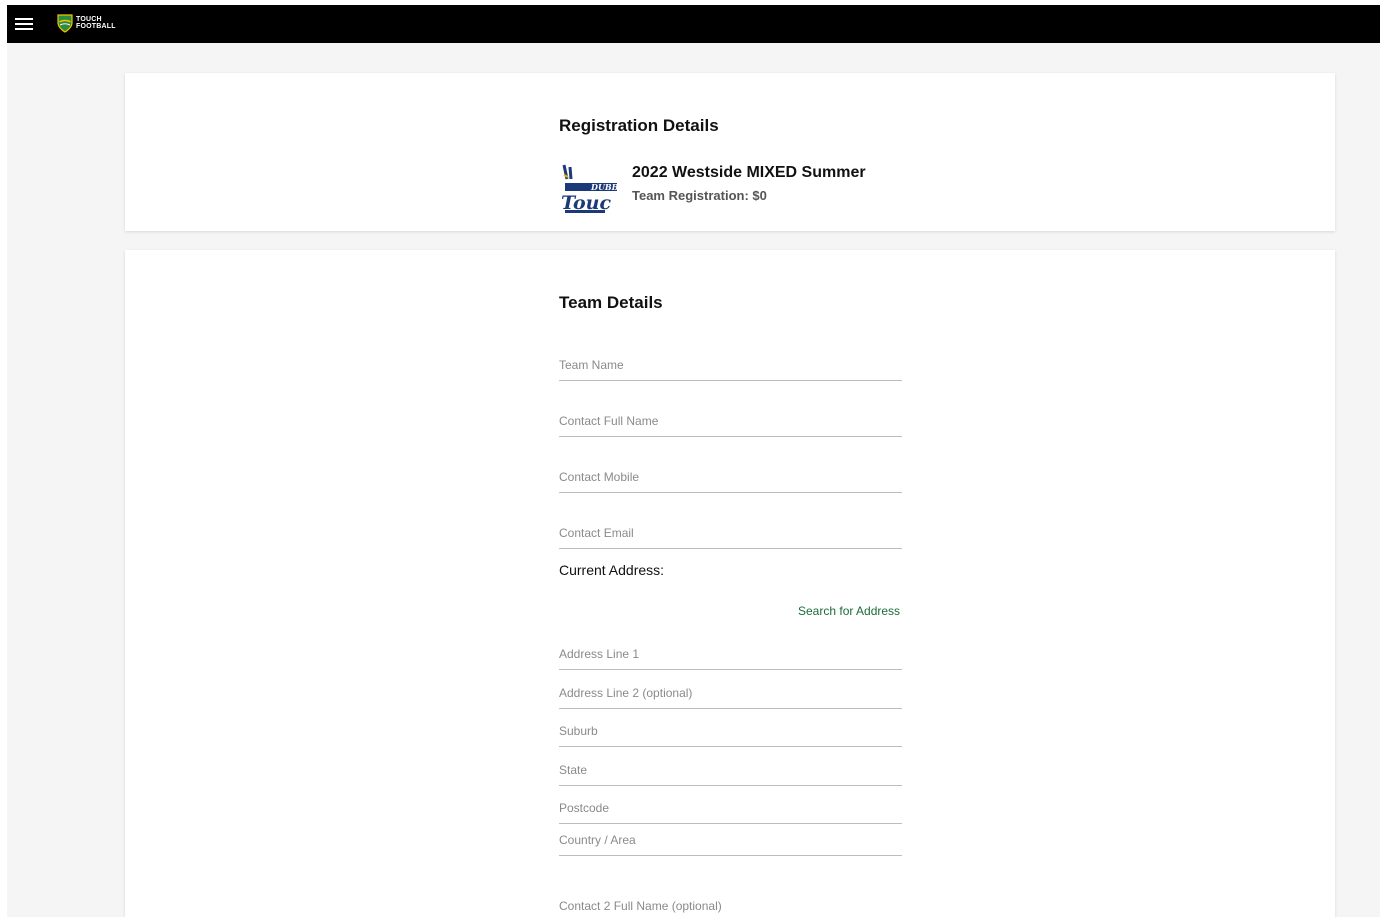 Image resolution: width=1386 pixels, height=917 pixels. I want to click on team-name-field, so click(730, 368).